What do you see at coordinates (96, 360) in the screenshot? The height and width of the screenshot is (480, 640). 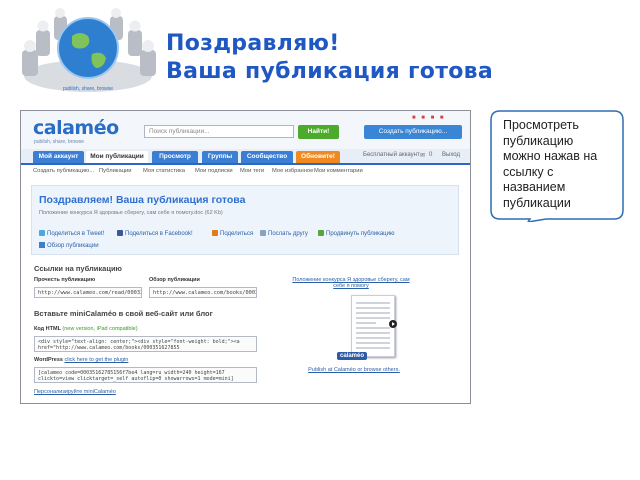 I see `wordpress-plugin-link: click here to get the plugin` at bounding box center [96, 360].